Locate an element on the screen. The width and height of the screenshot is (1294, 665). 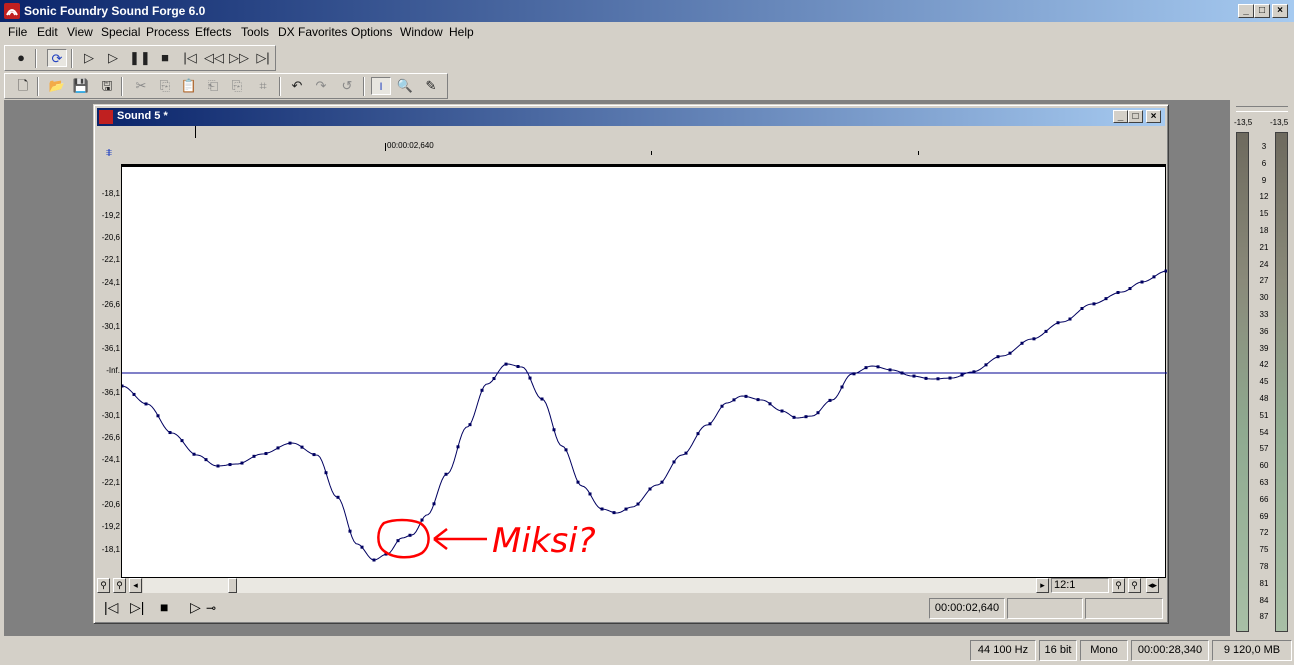
zoom-in-time-icon: ⚲ is located at coordinates (103, 585).